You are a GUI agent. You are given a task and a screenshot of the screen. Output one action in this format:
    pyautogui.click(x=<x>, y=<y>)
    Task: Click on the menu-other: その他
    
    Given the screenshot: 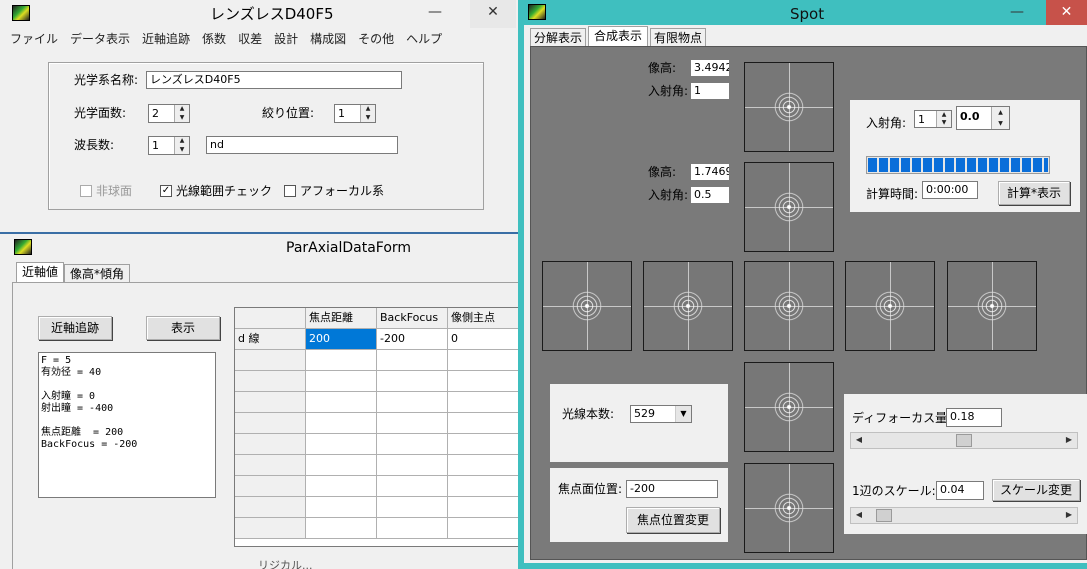 What is the action you would take?
    pyautogui.click(x=376, y=39)
    